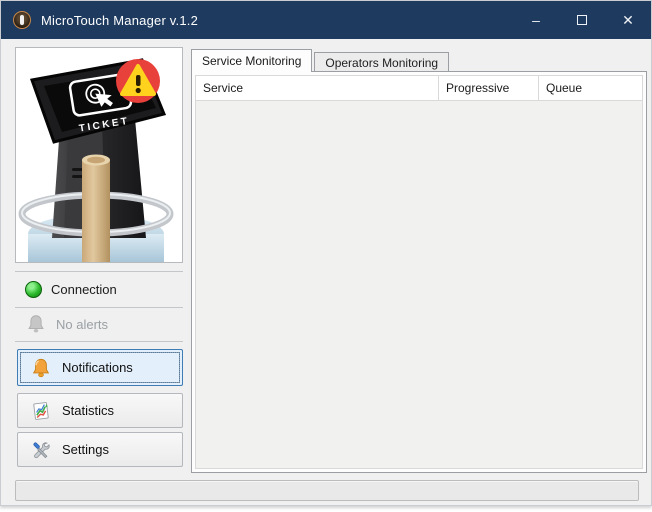  What do you see at coordinates (564, 88) in the screenshot?
I see `column-header-queue-label: Queue` at bounding box center [564, 88].